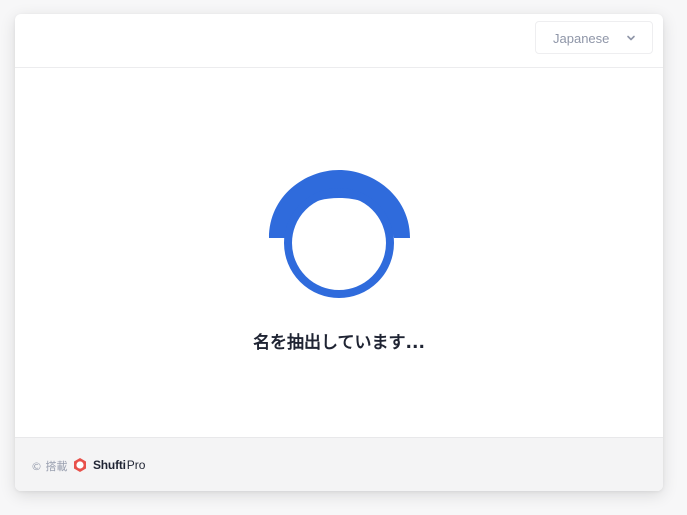 This screenshot has width=687, height=515. What do you see at coordinates (136, 465) in the screenshot?
I see `brand-suffix: Pro` at bounding box center [136, 465].